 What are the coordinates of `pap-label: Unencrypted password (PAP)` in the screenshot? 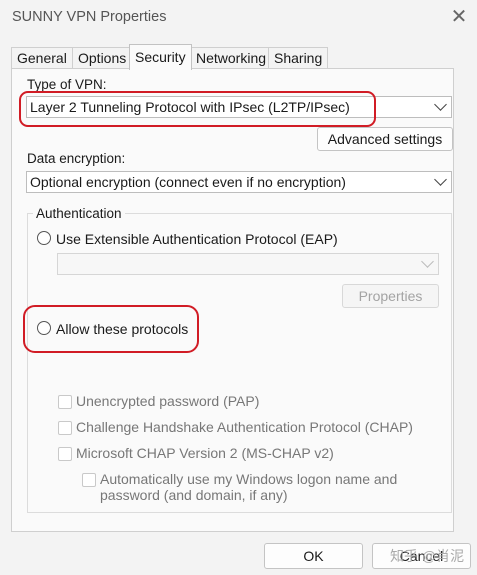 It's located at (168, 401).